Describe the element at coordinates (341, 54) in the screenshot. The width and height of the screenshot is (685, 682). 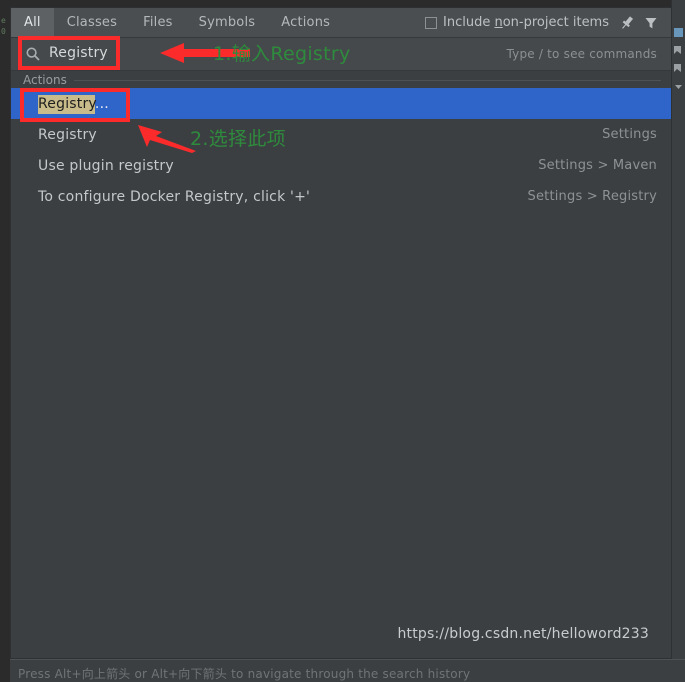
I see `search-input-row: Registry Type / to see commands` at that location.